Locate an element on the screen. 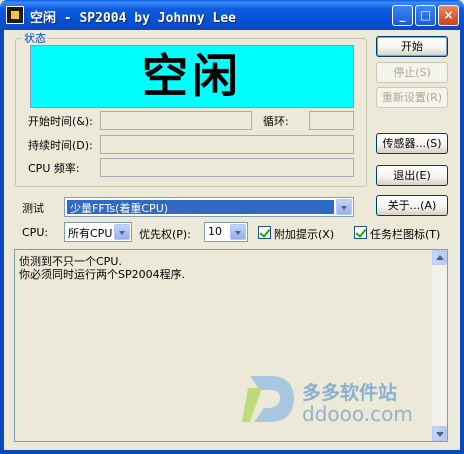 This screenshot has height=454, width=464. cpu-freq-label: CPU 频率: is located at coordinates (54, 168).